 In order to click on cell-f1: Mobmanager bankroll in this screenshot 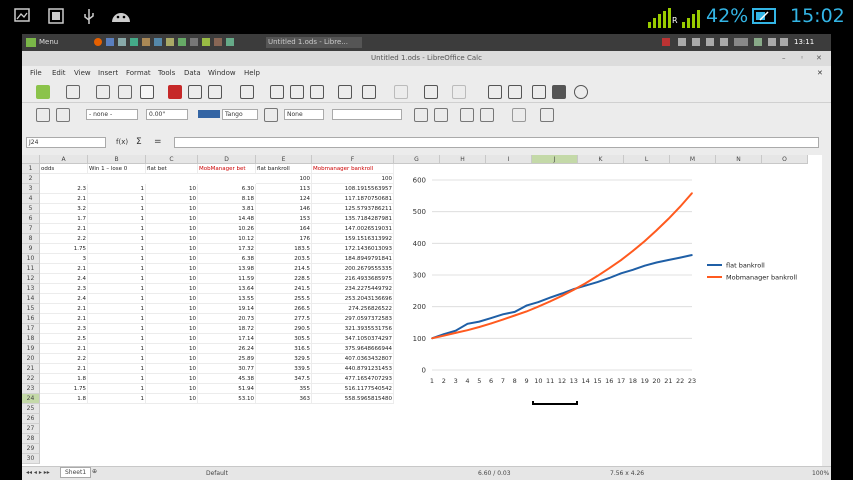, I will do `click(353, 169)`.